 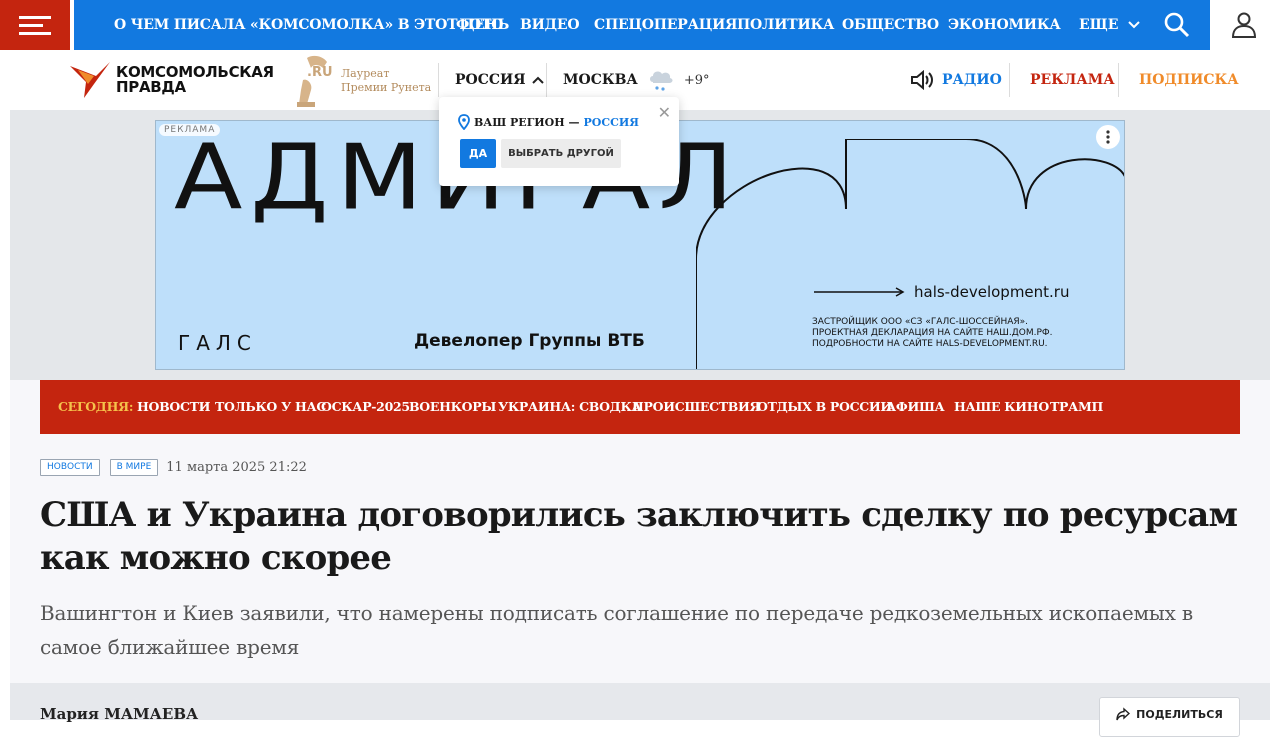 I want to click on region-question: ВАШ РЕГИОН — РОССИЯ, so click(x=548, y=122).